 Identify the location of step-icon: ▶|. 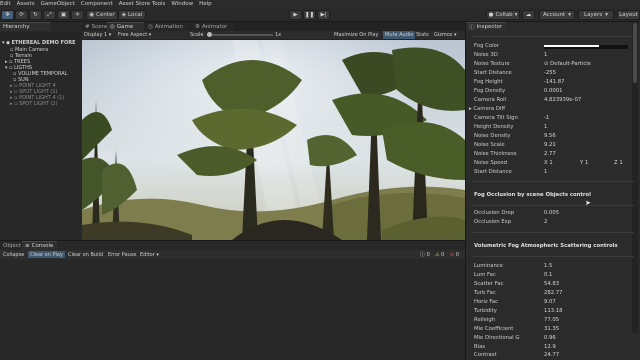
(323, 15).